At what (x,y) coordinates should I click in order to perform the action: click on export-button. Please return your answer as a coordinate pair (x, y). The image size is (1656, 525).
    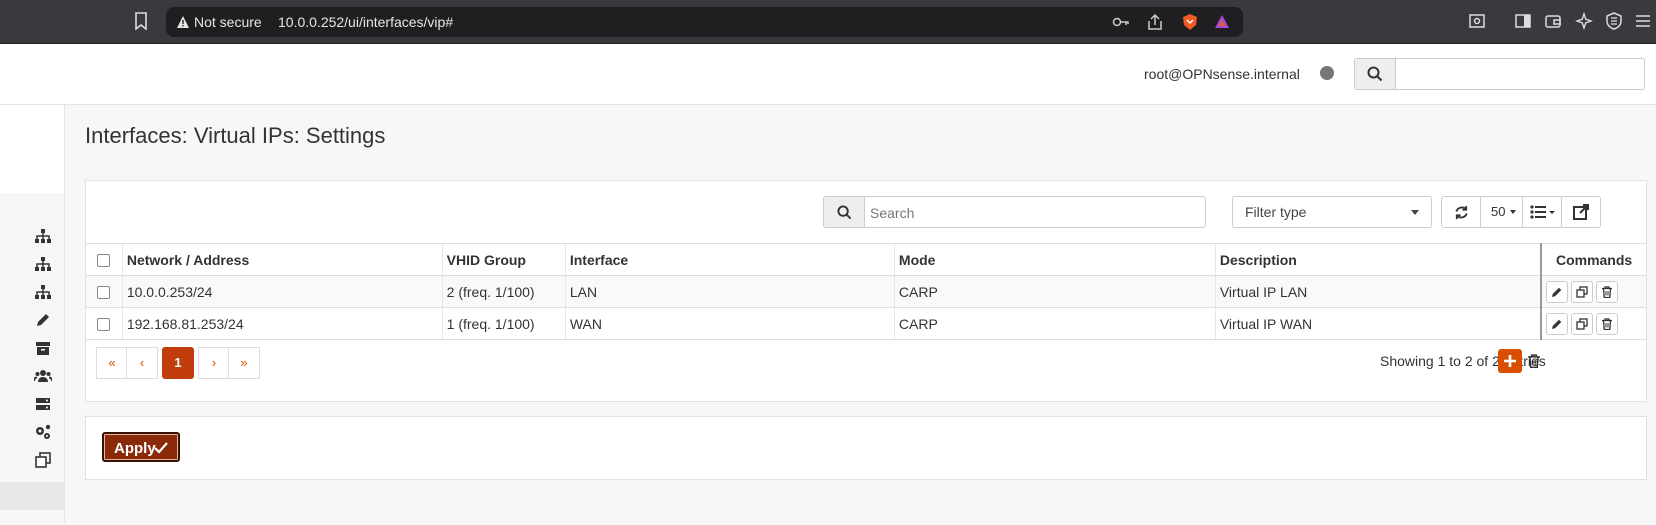
    Looking at the image, I should click on (1581, 212).